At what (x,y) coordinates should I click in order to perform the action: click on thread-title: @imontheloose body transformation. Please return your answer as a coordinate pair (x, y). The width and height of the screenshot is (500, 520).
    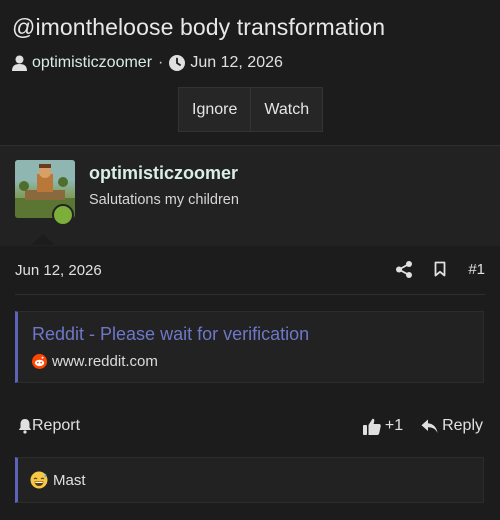
    Looking at the image, I should click on (199, 27).